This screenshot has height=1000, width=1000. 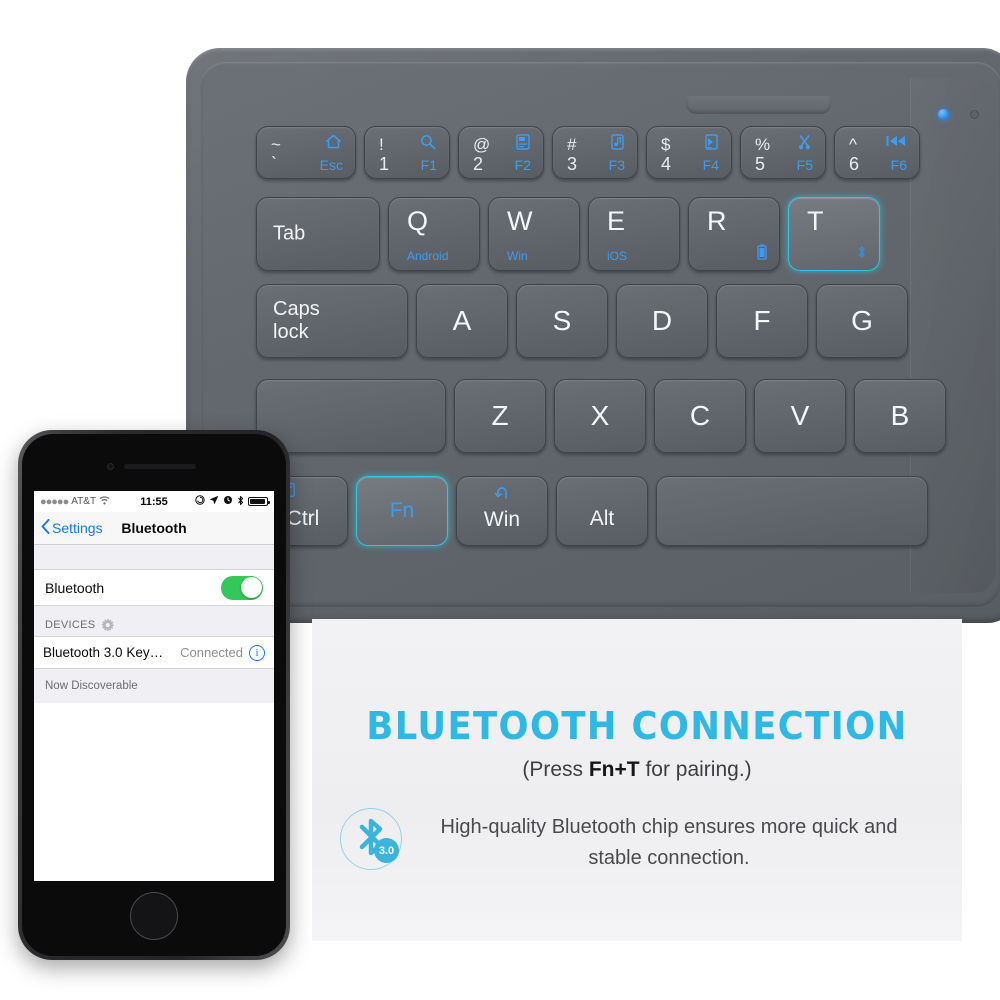 I want to click on subtitle-prefix: (Press, so click(x=555, y=769).